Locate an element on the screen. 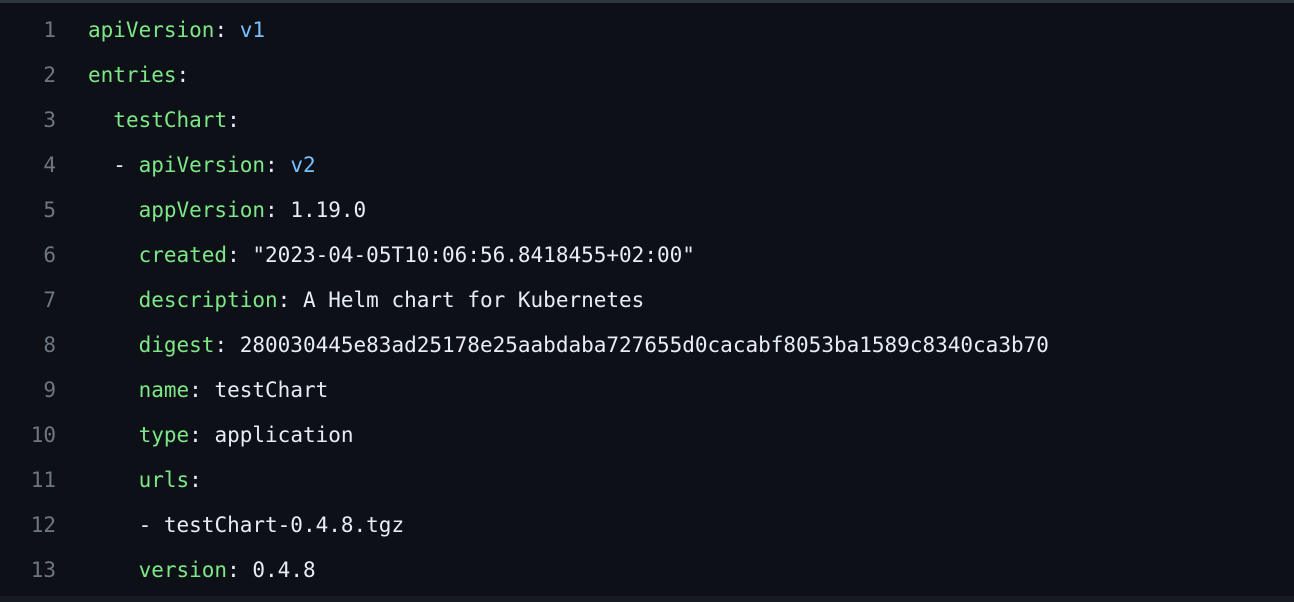 This screenshot has height=602, width=1294. code-line: 1 apiVersion: v1 is located at coordinates (647, 29).